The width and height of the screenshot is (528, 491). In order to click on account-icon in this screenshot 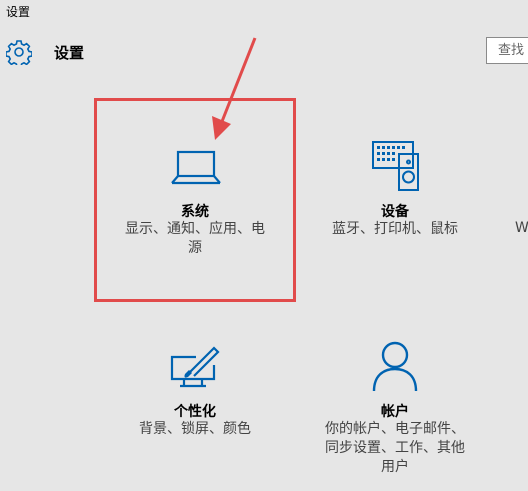, I will do `click(395, 366)`.